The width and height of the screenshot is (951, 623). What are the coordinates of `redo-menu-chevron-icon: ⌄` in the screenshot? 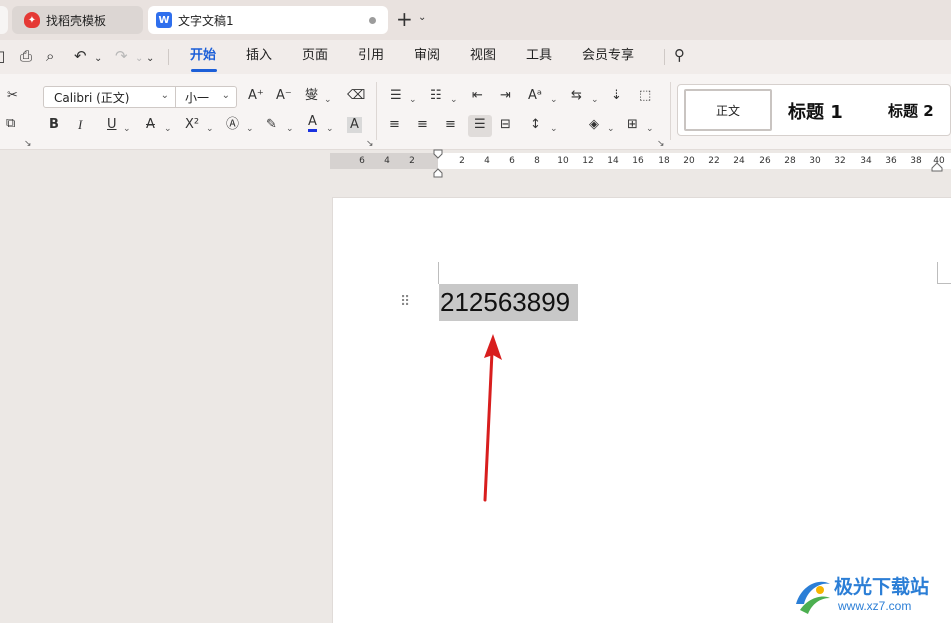 It's located at (139, 59).